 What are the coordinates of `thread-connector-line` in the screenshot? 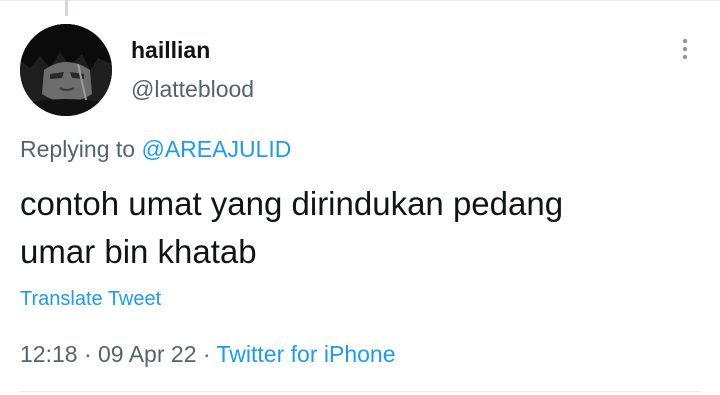 It's located at (66, 8).